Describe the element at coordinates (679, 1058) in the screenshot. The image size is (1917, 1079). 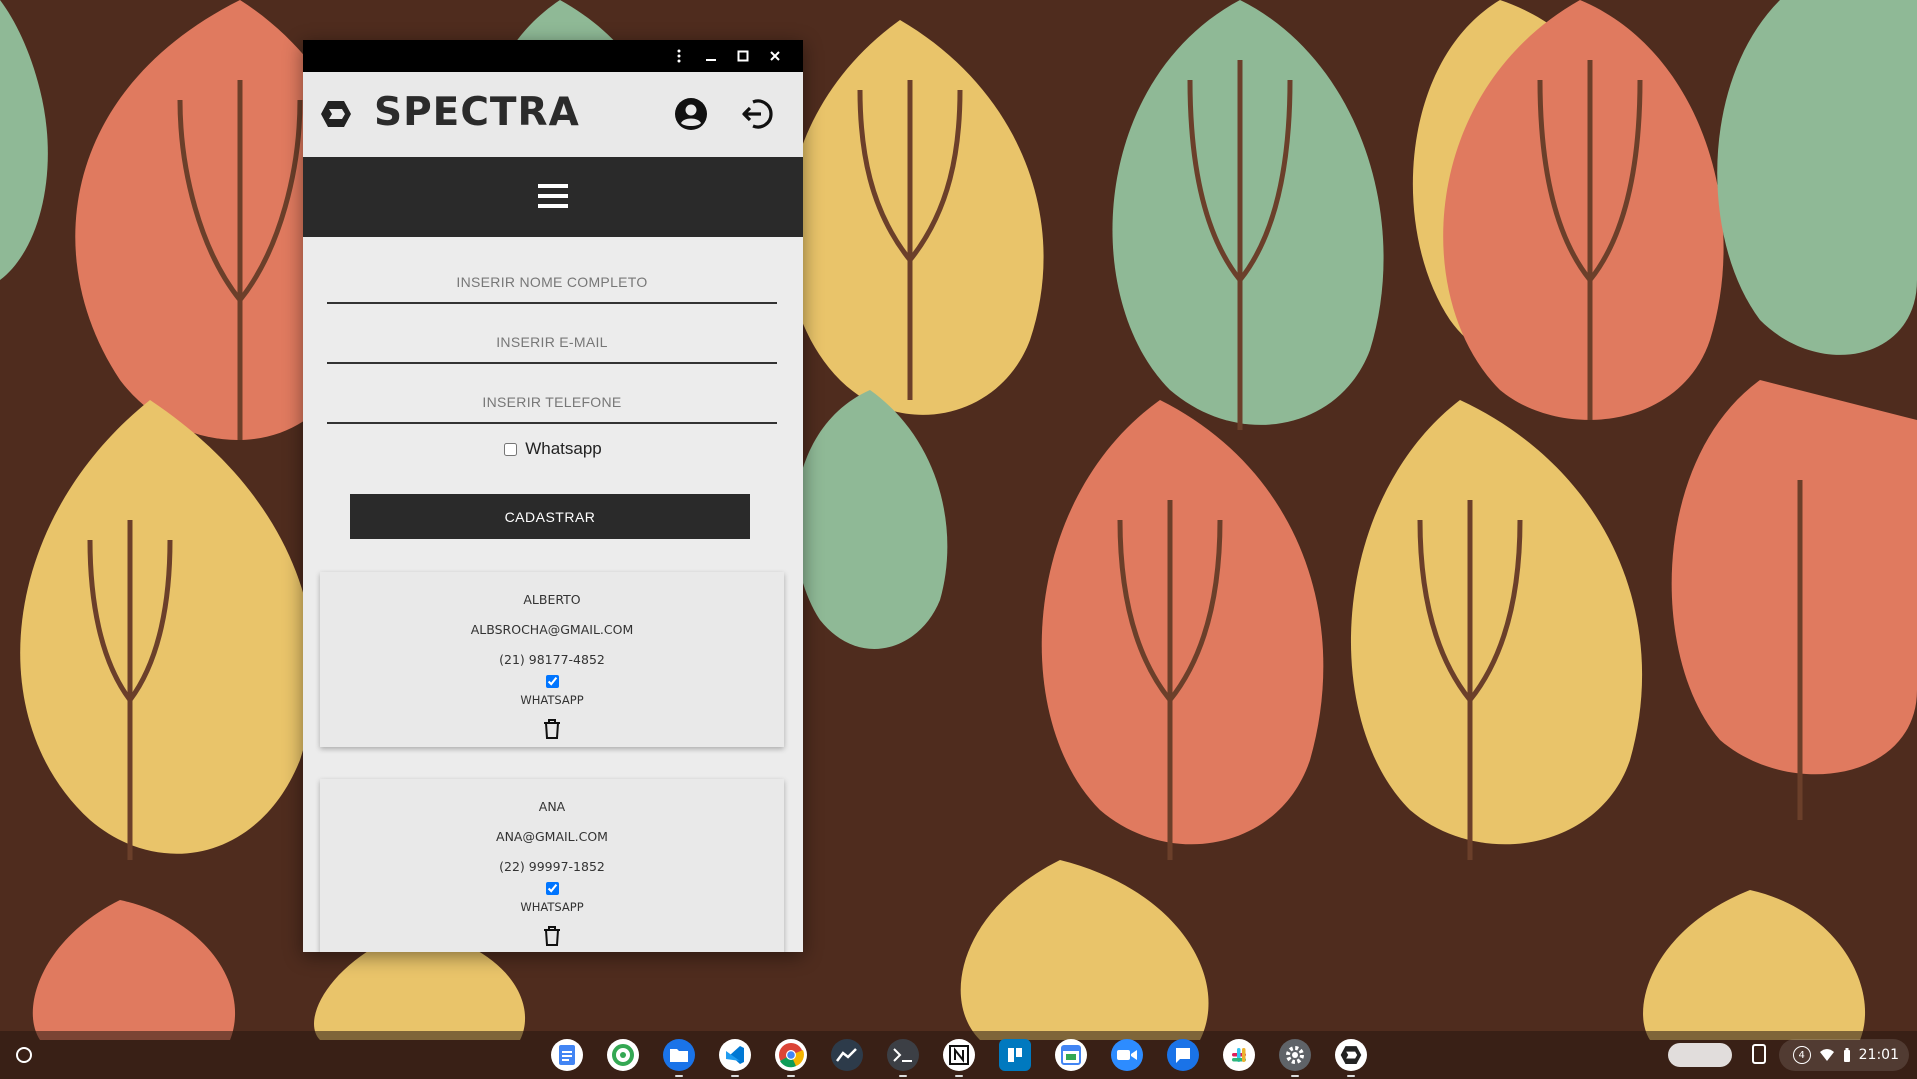
I see `files-icon` at that location.